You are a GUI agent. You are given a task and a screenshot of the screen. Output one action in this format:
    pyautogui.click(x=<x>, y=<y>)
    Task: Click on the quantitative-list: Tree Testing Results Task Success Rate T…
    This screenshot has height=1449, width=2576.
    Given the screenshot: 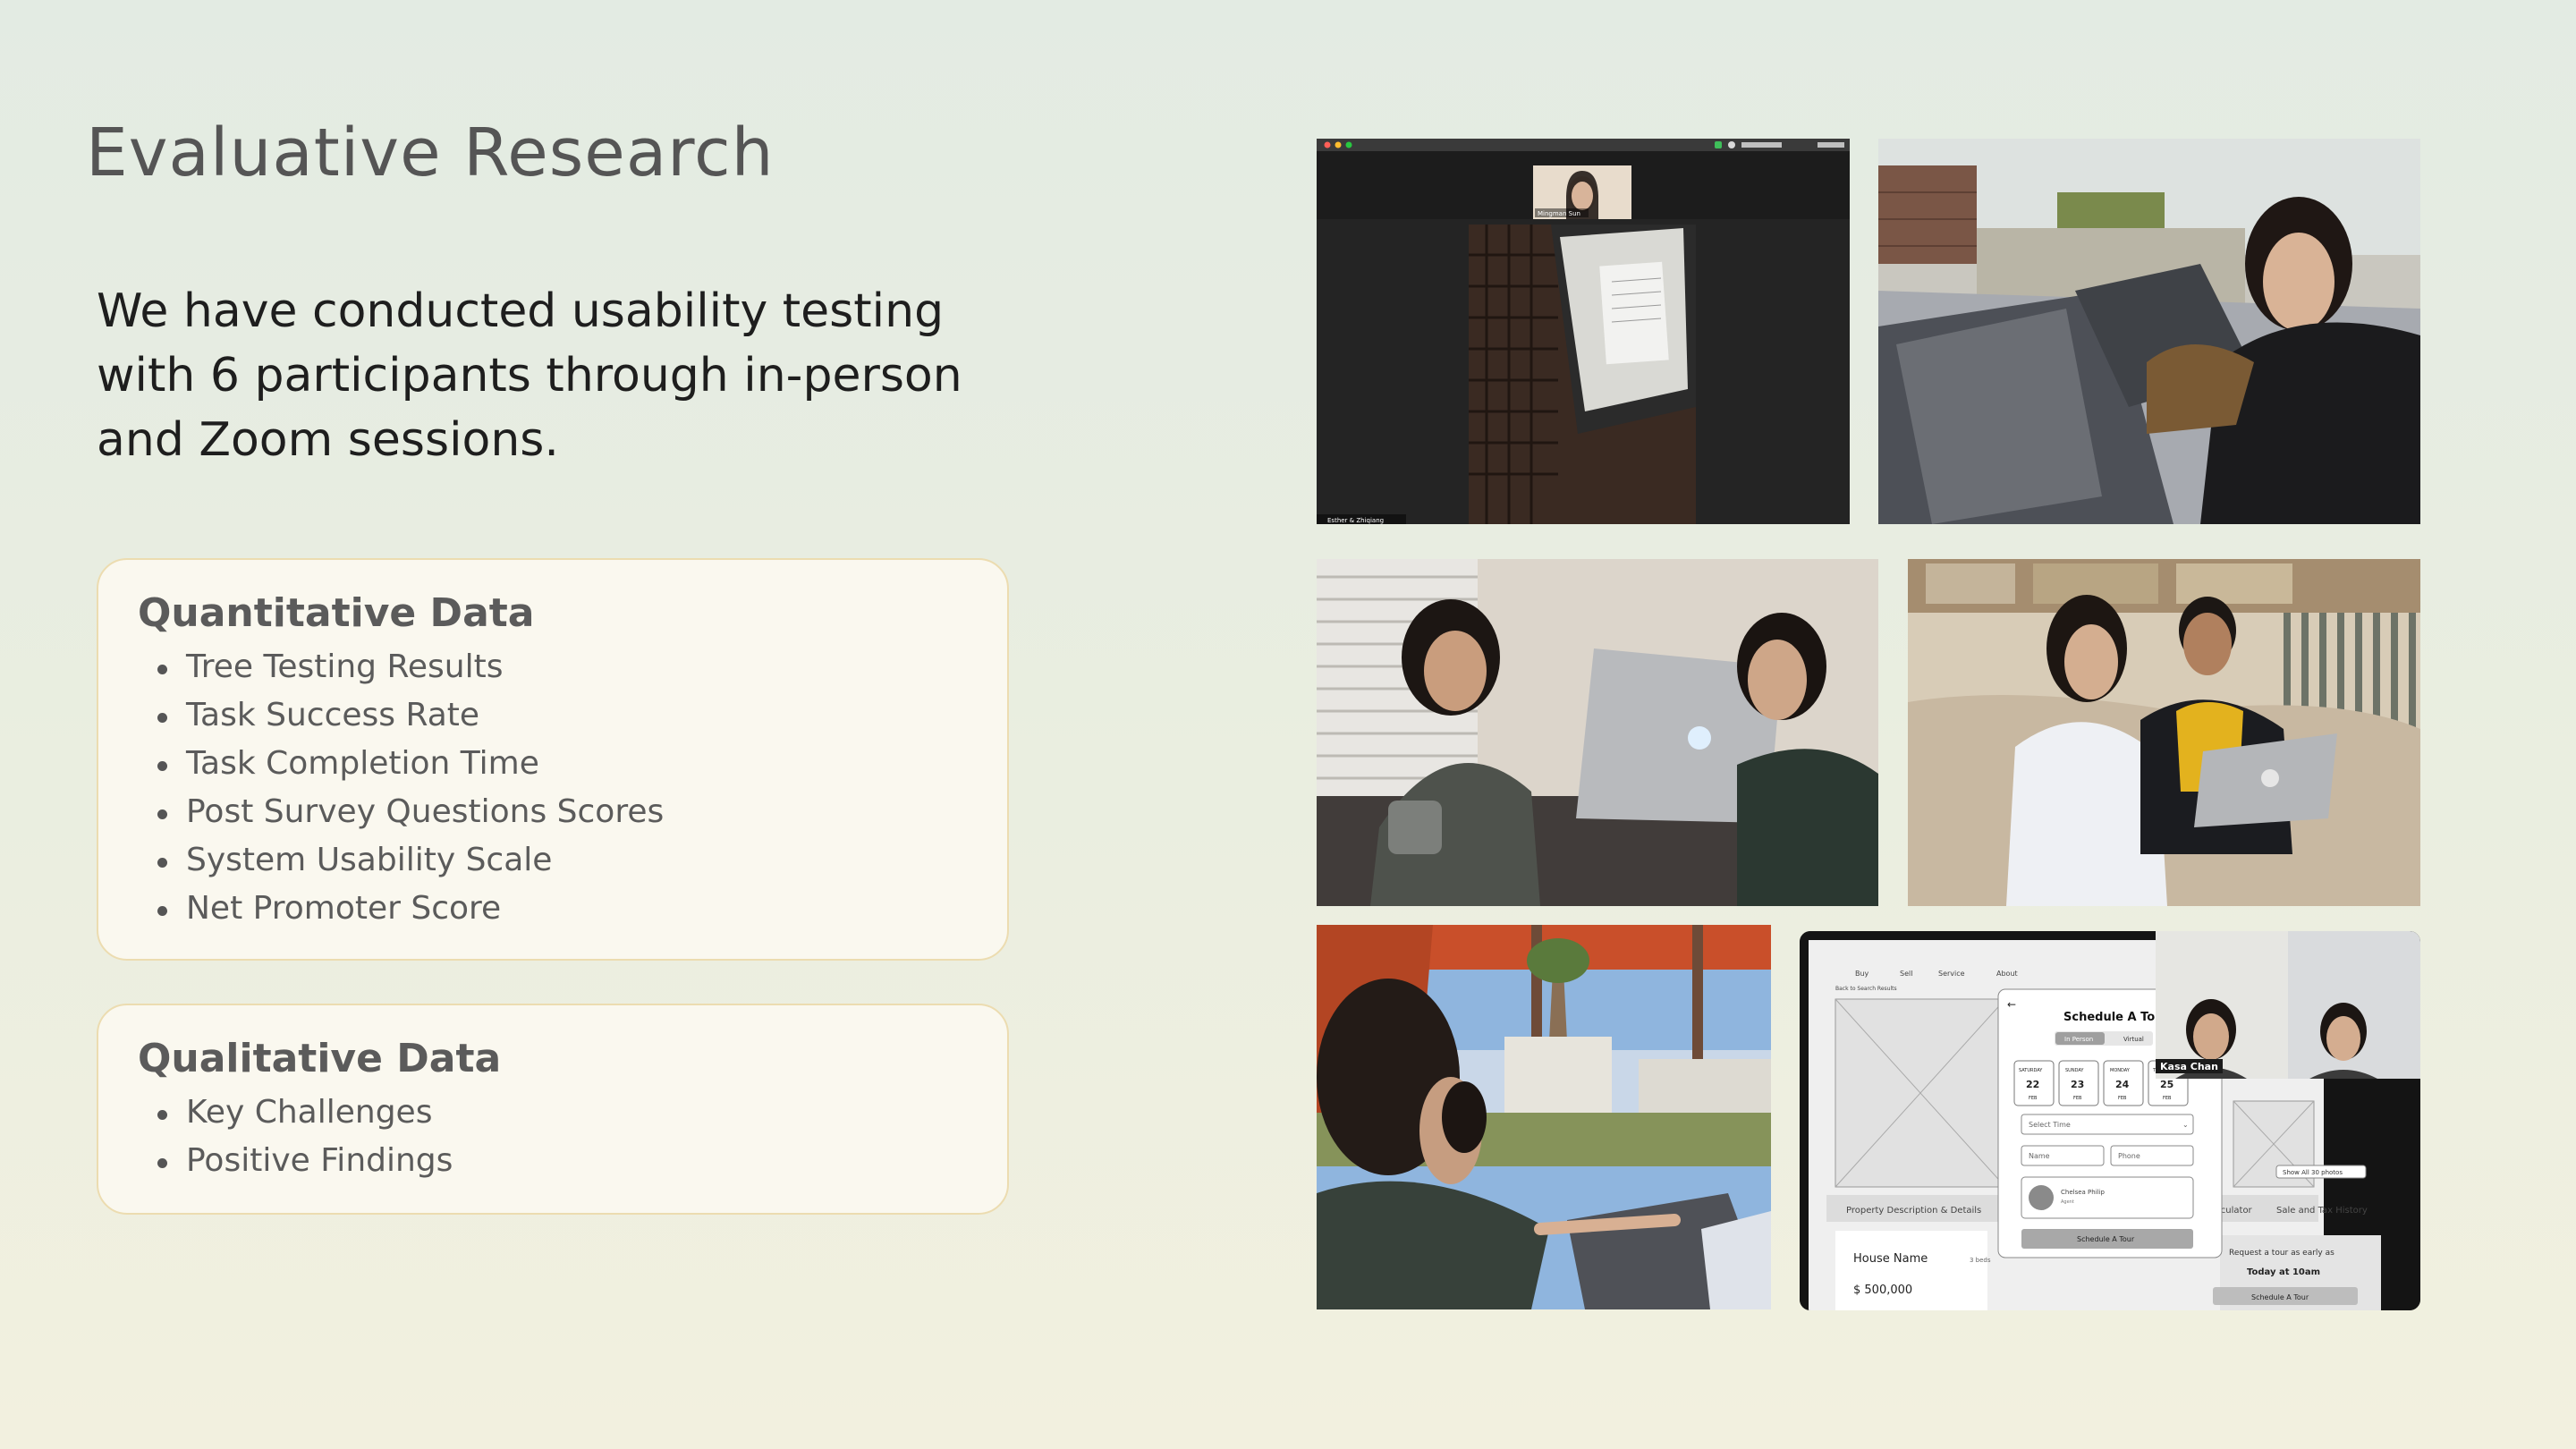 What is the action you would take?
    pyautogui.click(x=553, y=788)
    